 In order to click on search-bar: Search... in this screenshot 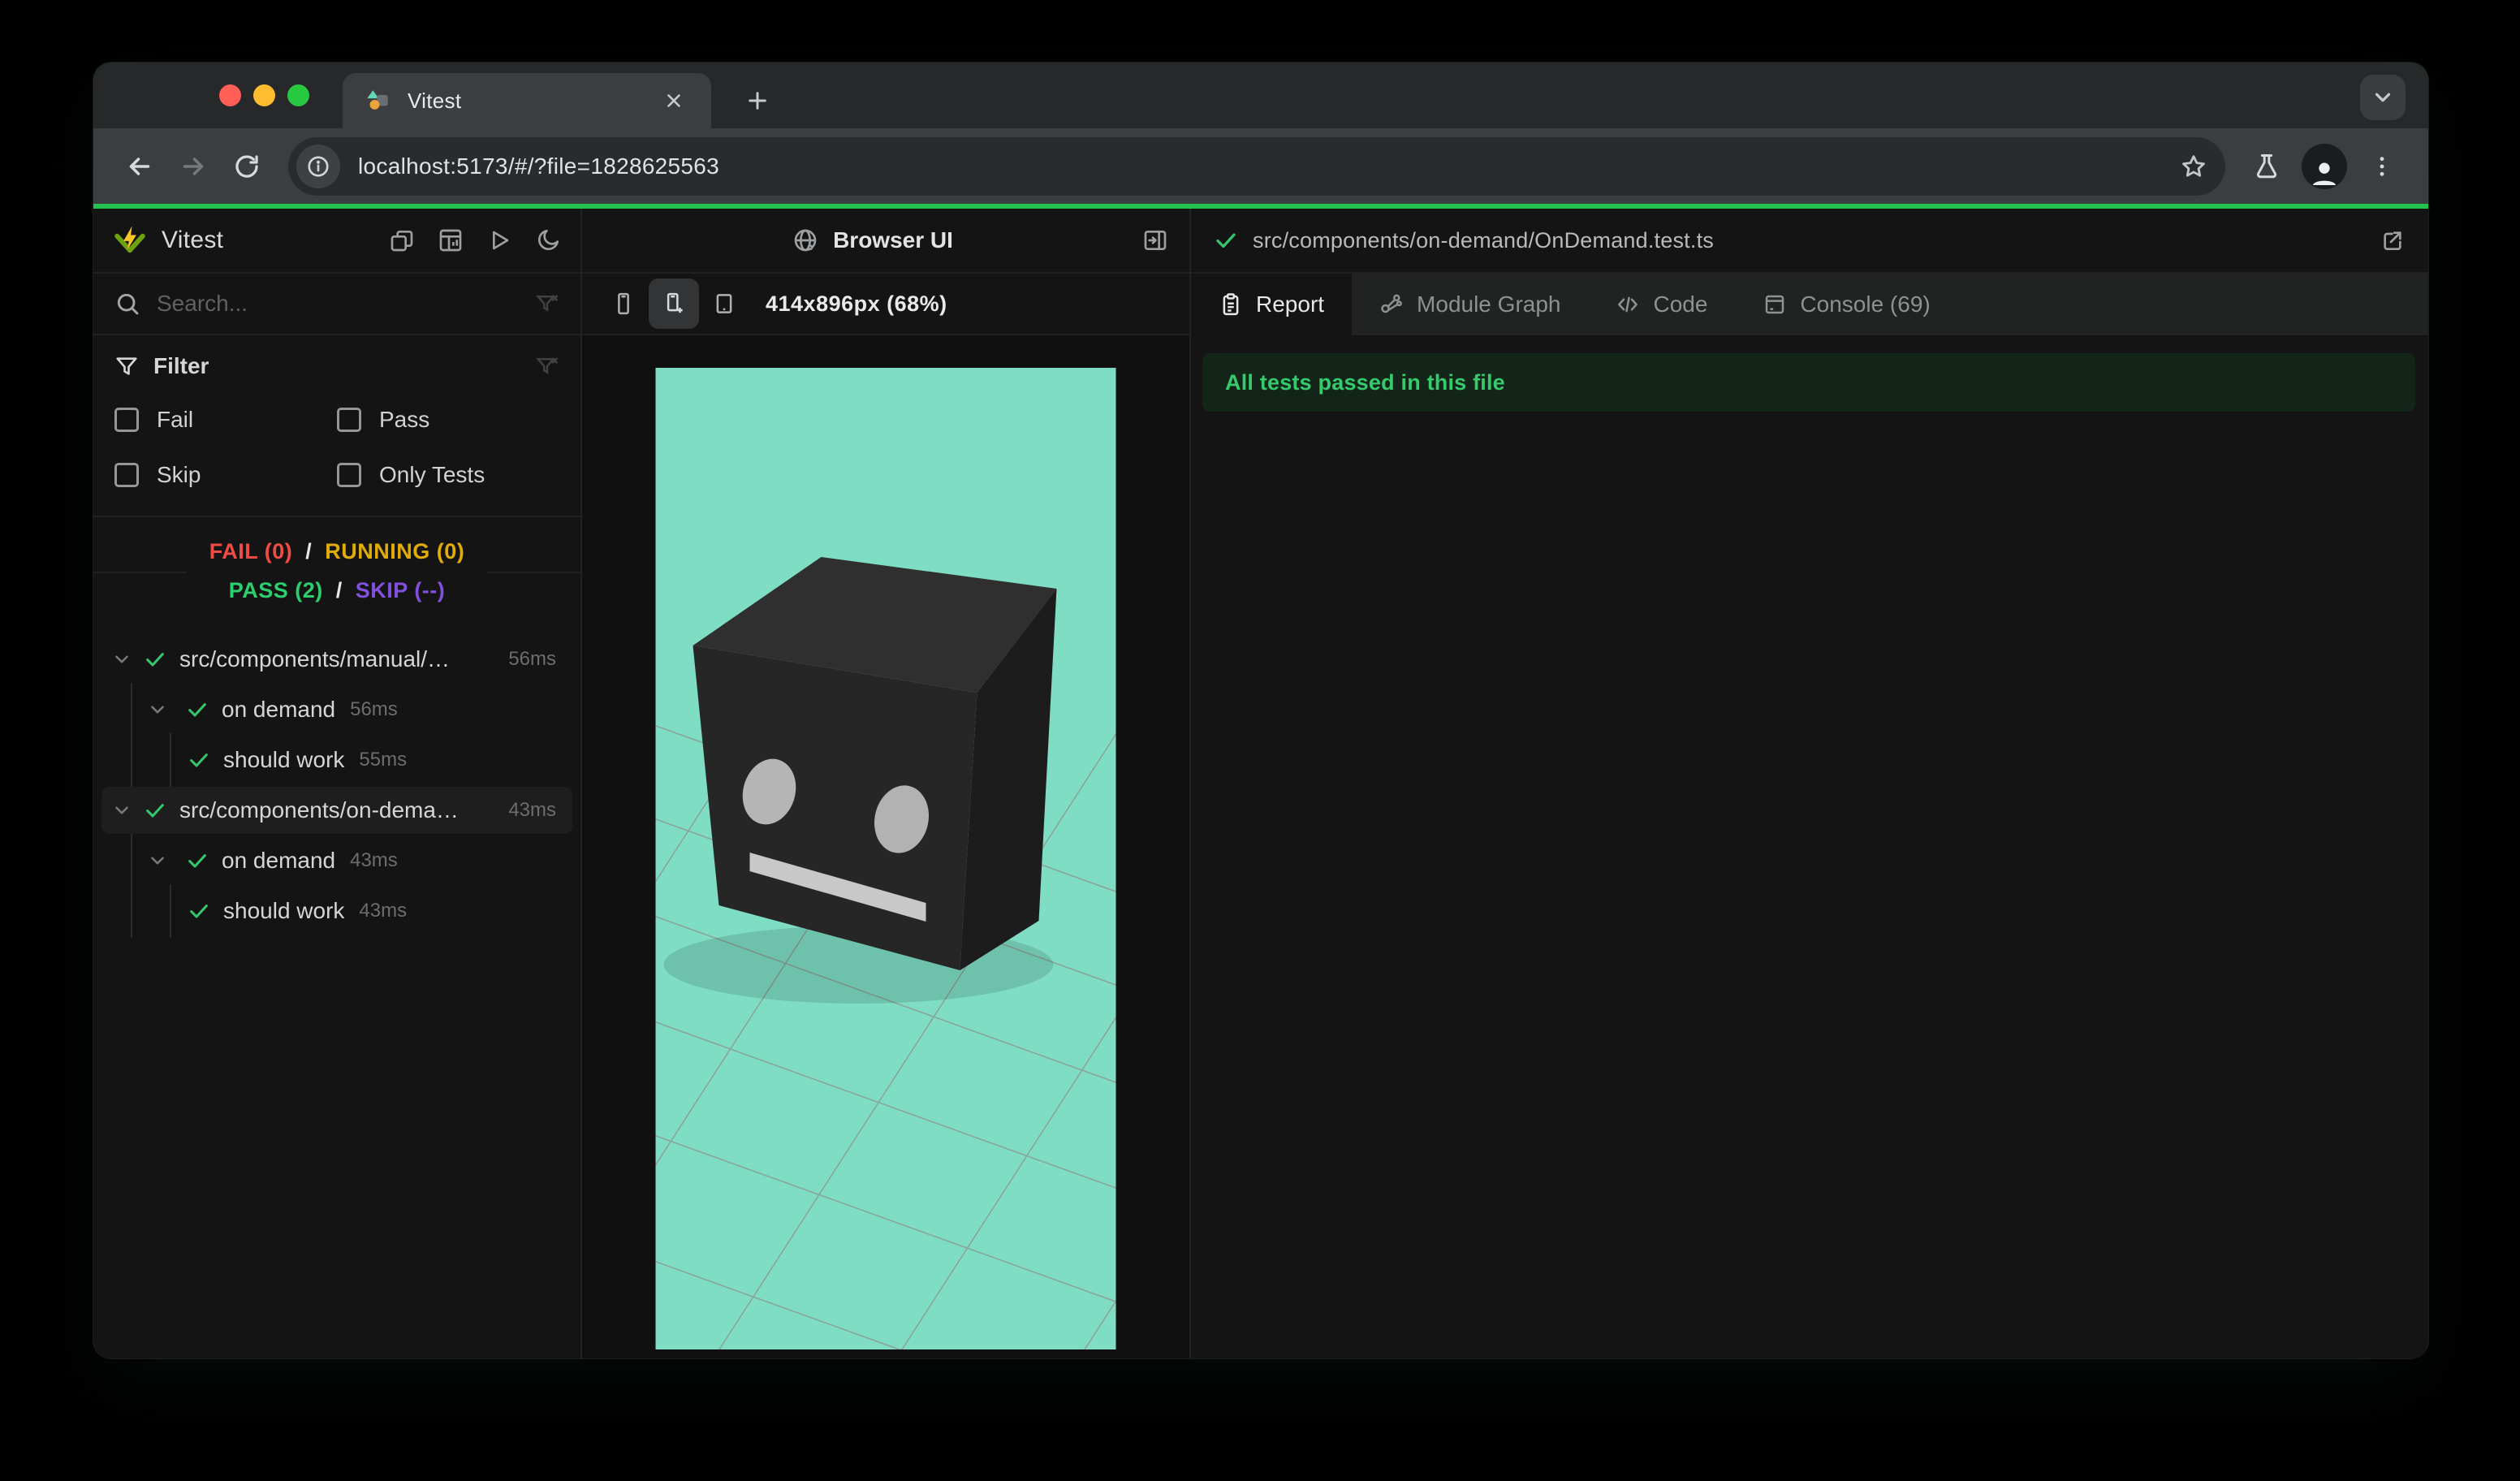, I will do `click(336, 304)`.